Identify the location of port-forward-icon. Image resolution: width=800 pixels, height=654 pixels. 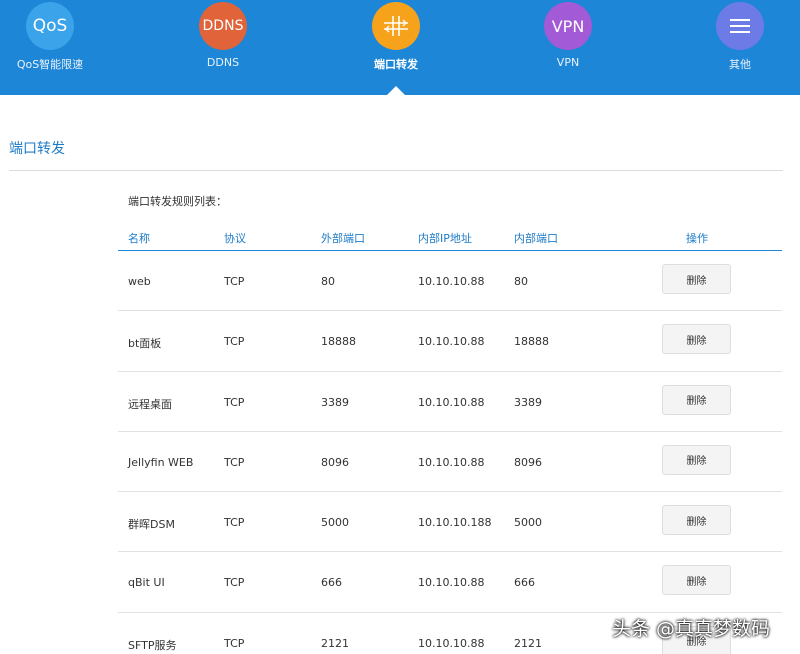
(396, 26).